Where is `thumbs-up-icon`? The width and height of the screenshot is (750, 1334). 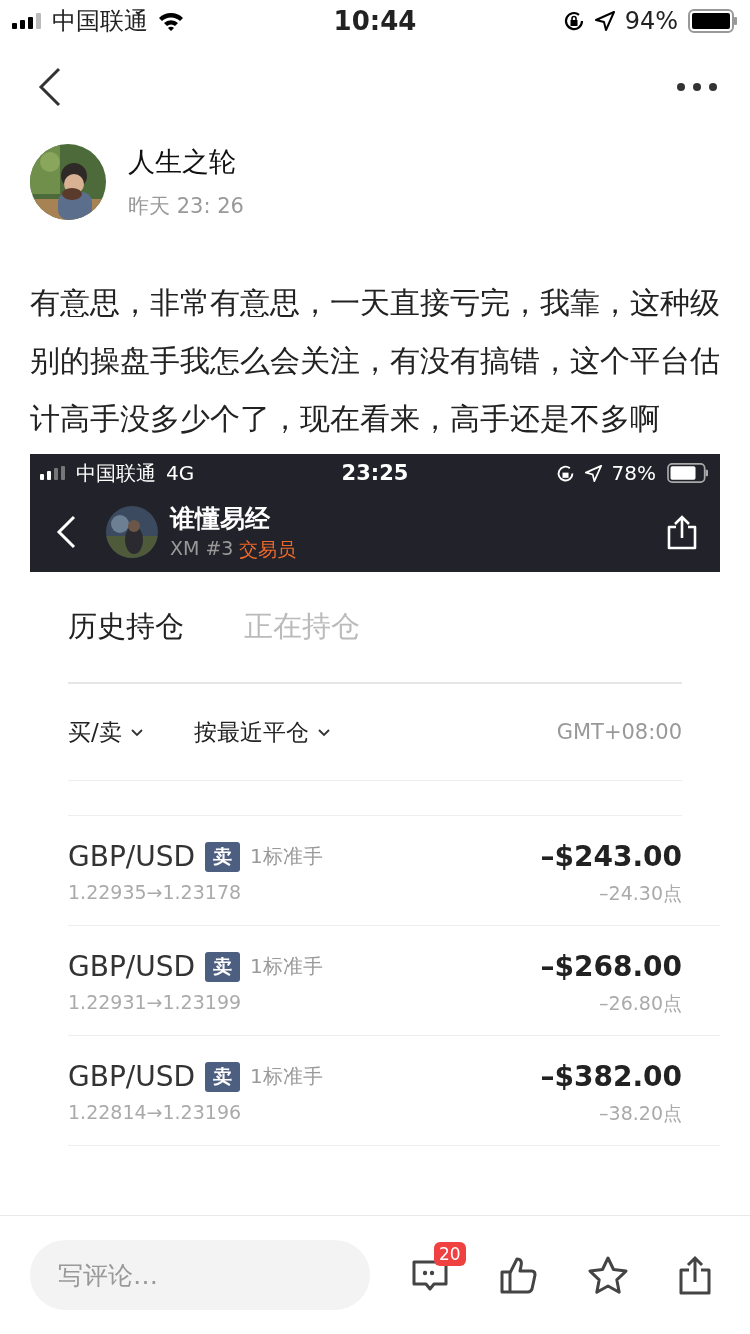
thumbs-up-icon is located at coordinates (518, 1275).